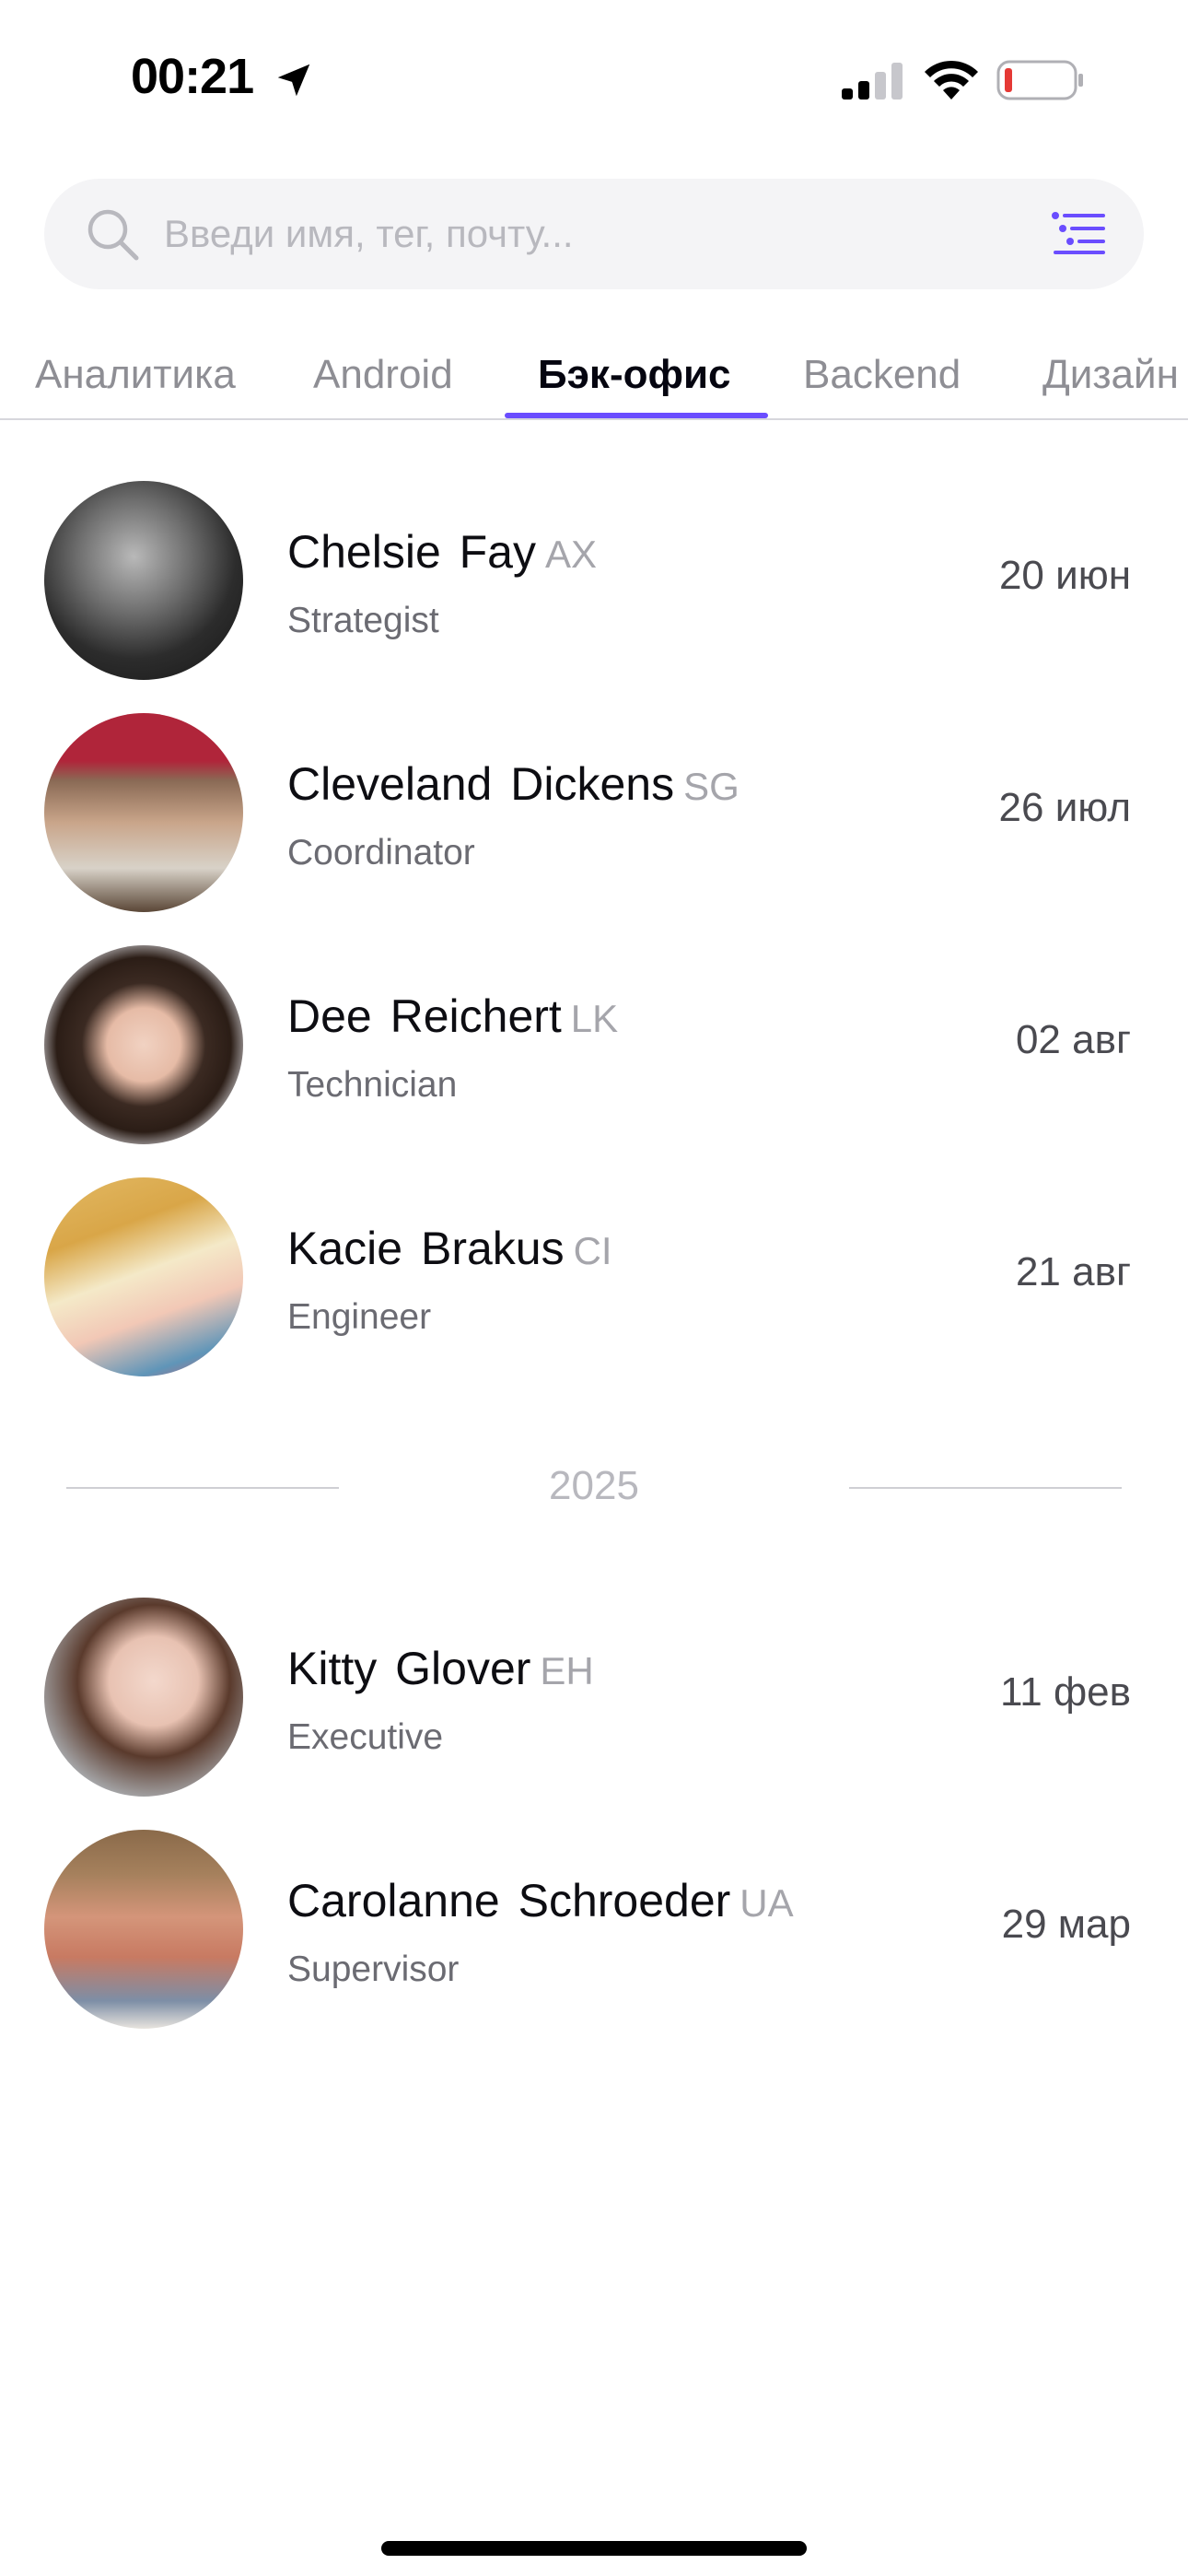  Describe the element at coordinates (594, 1278) in the screenshot. I see `list-item: Kacie Brakus CI Engineer 21 авг` at that location.